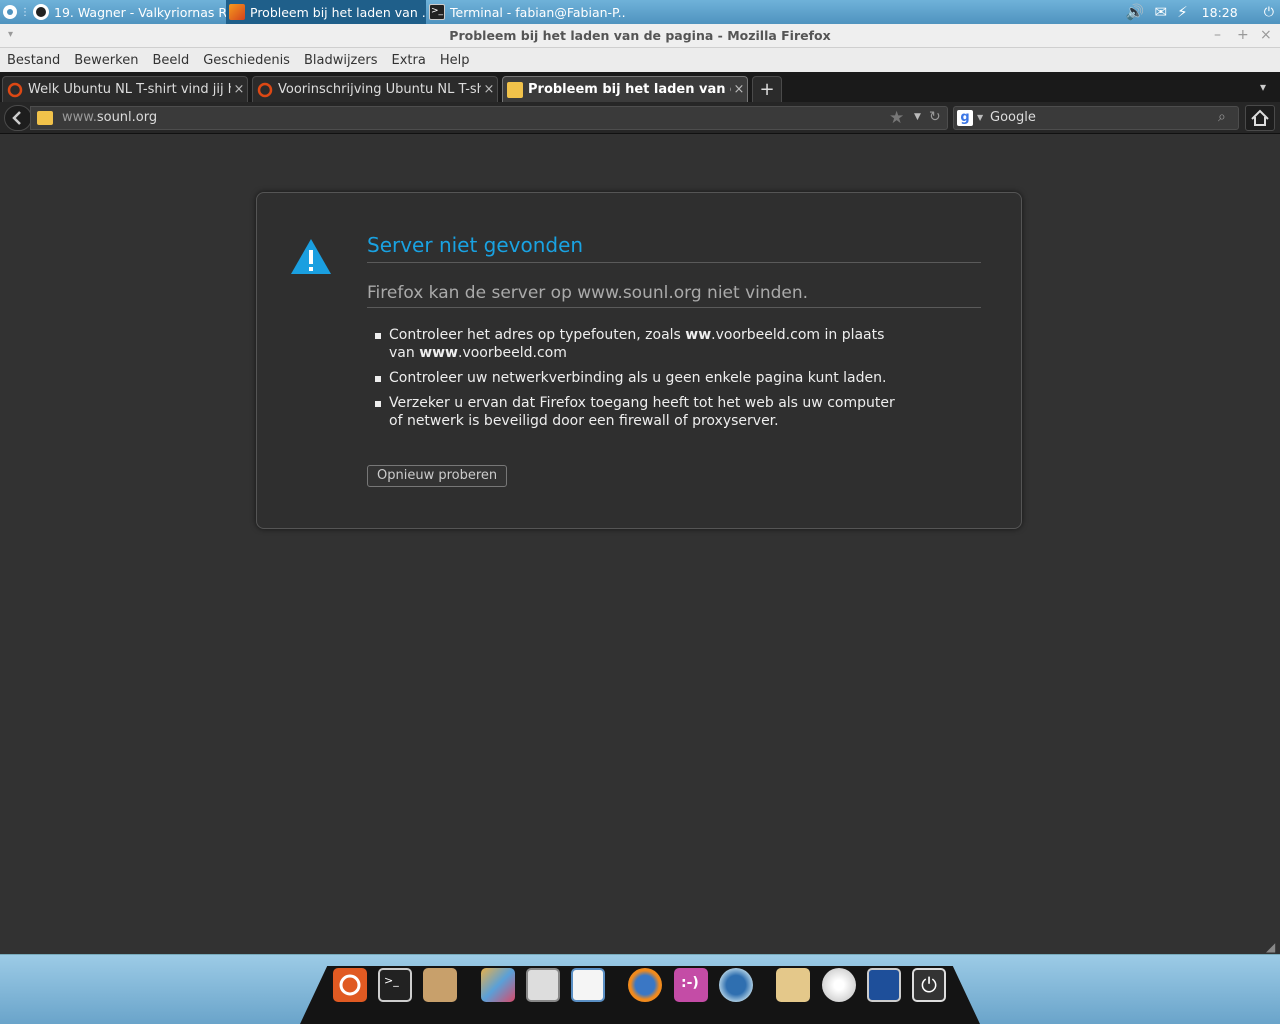 The width and height of the screenshot is (1280, 1024). I want to click on tab-ubuntu-shirt-vote: Welk Ubuntu NL T-shirt vind jij h... ×, so click(125, 89).